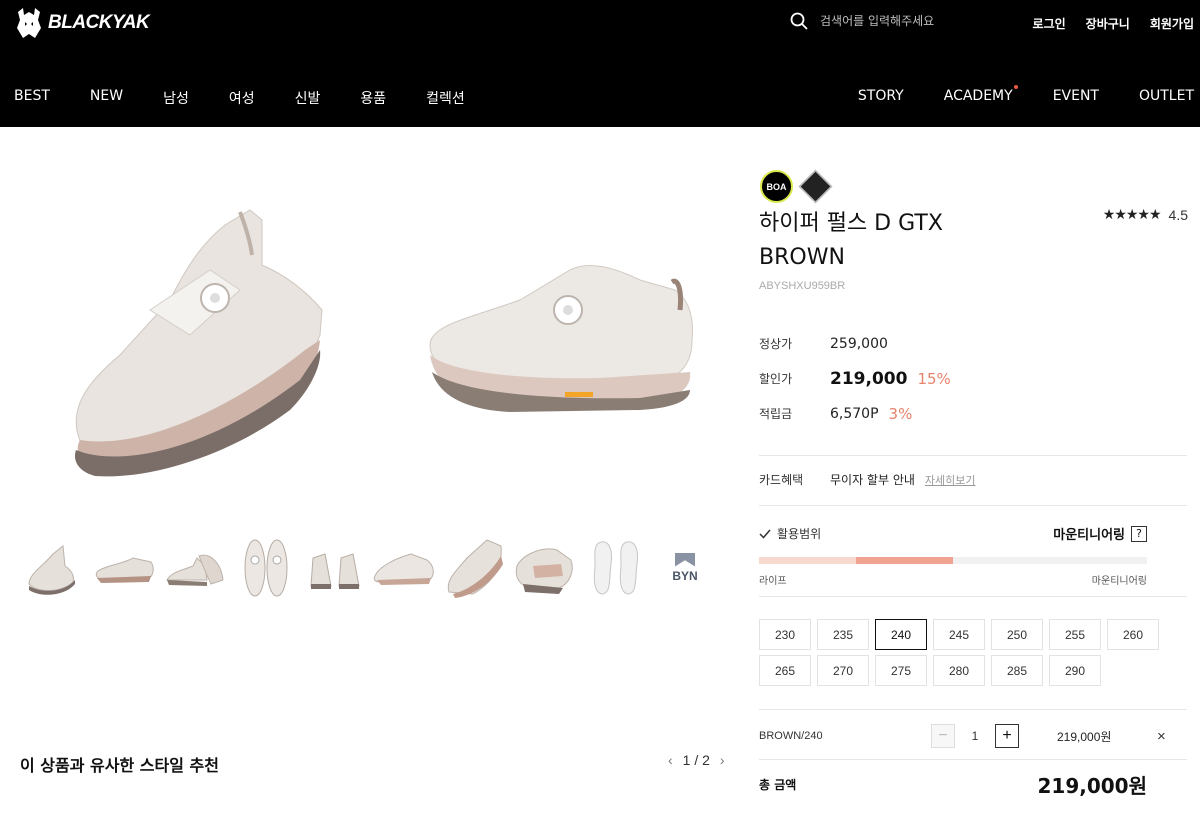  Describe the element at coordinates (308, 98) in the screenshot. I see `nav-item-shoes: 신발` at that location.